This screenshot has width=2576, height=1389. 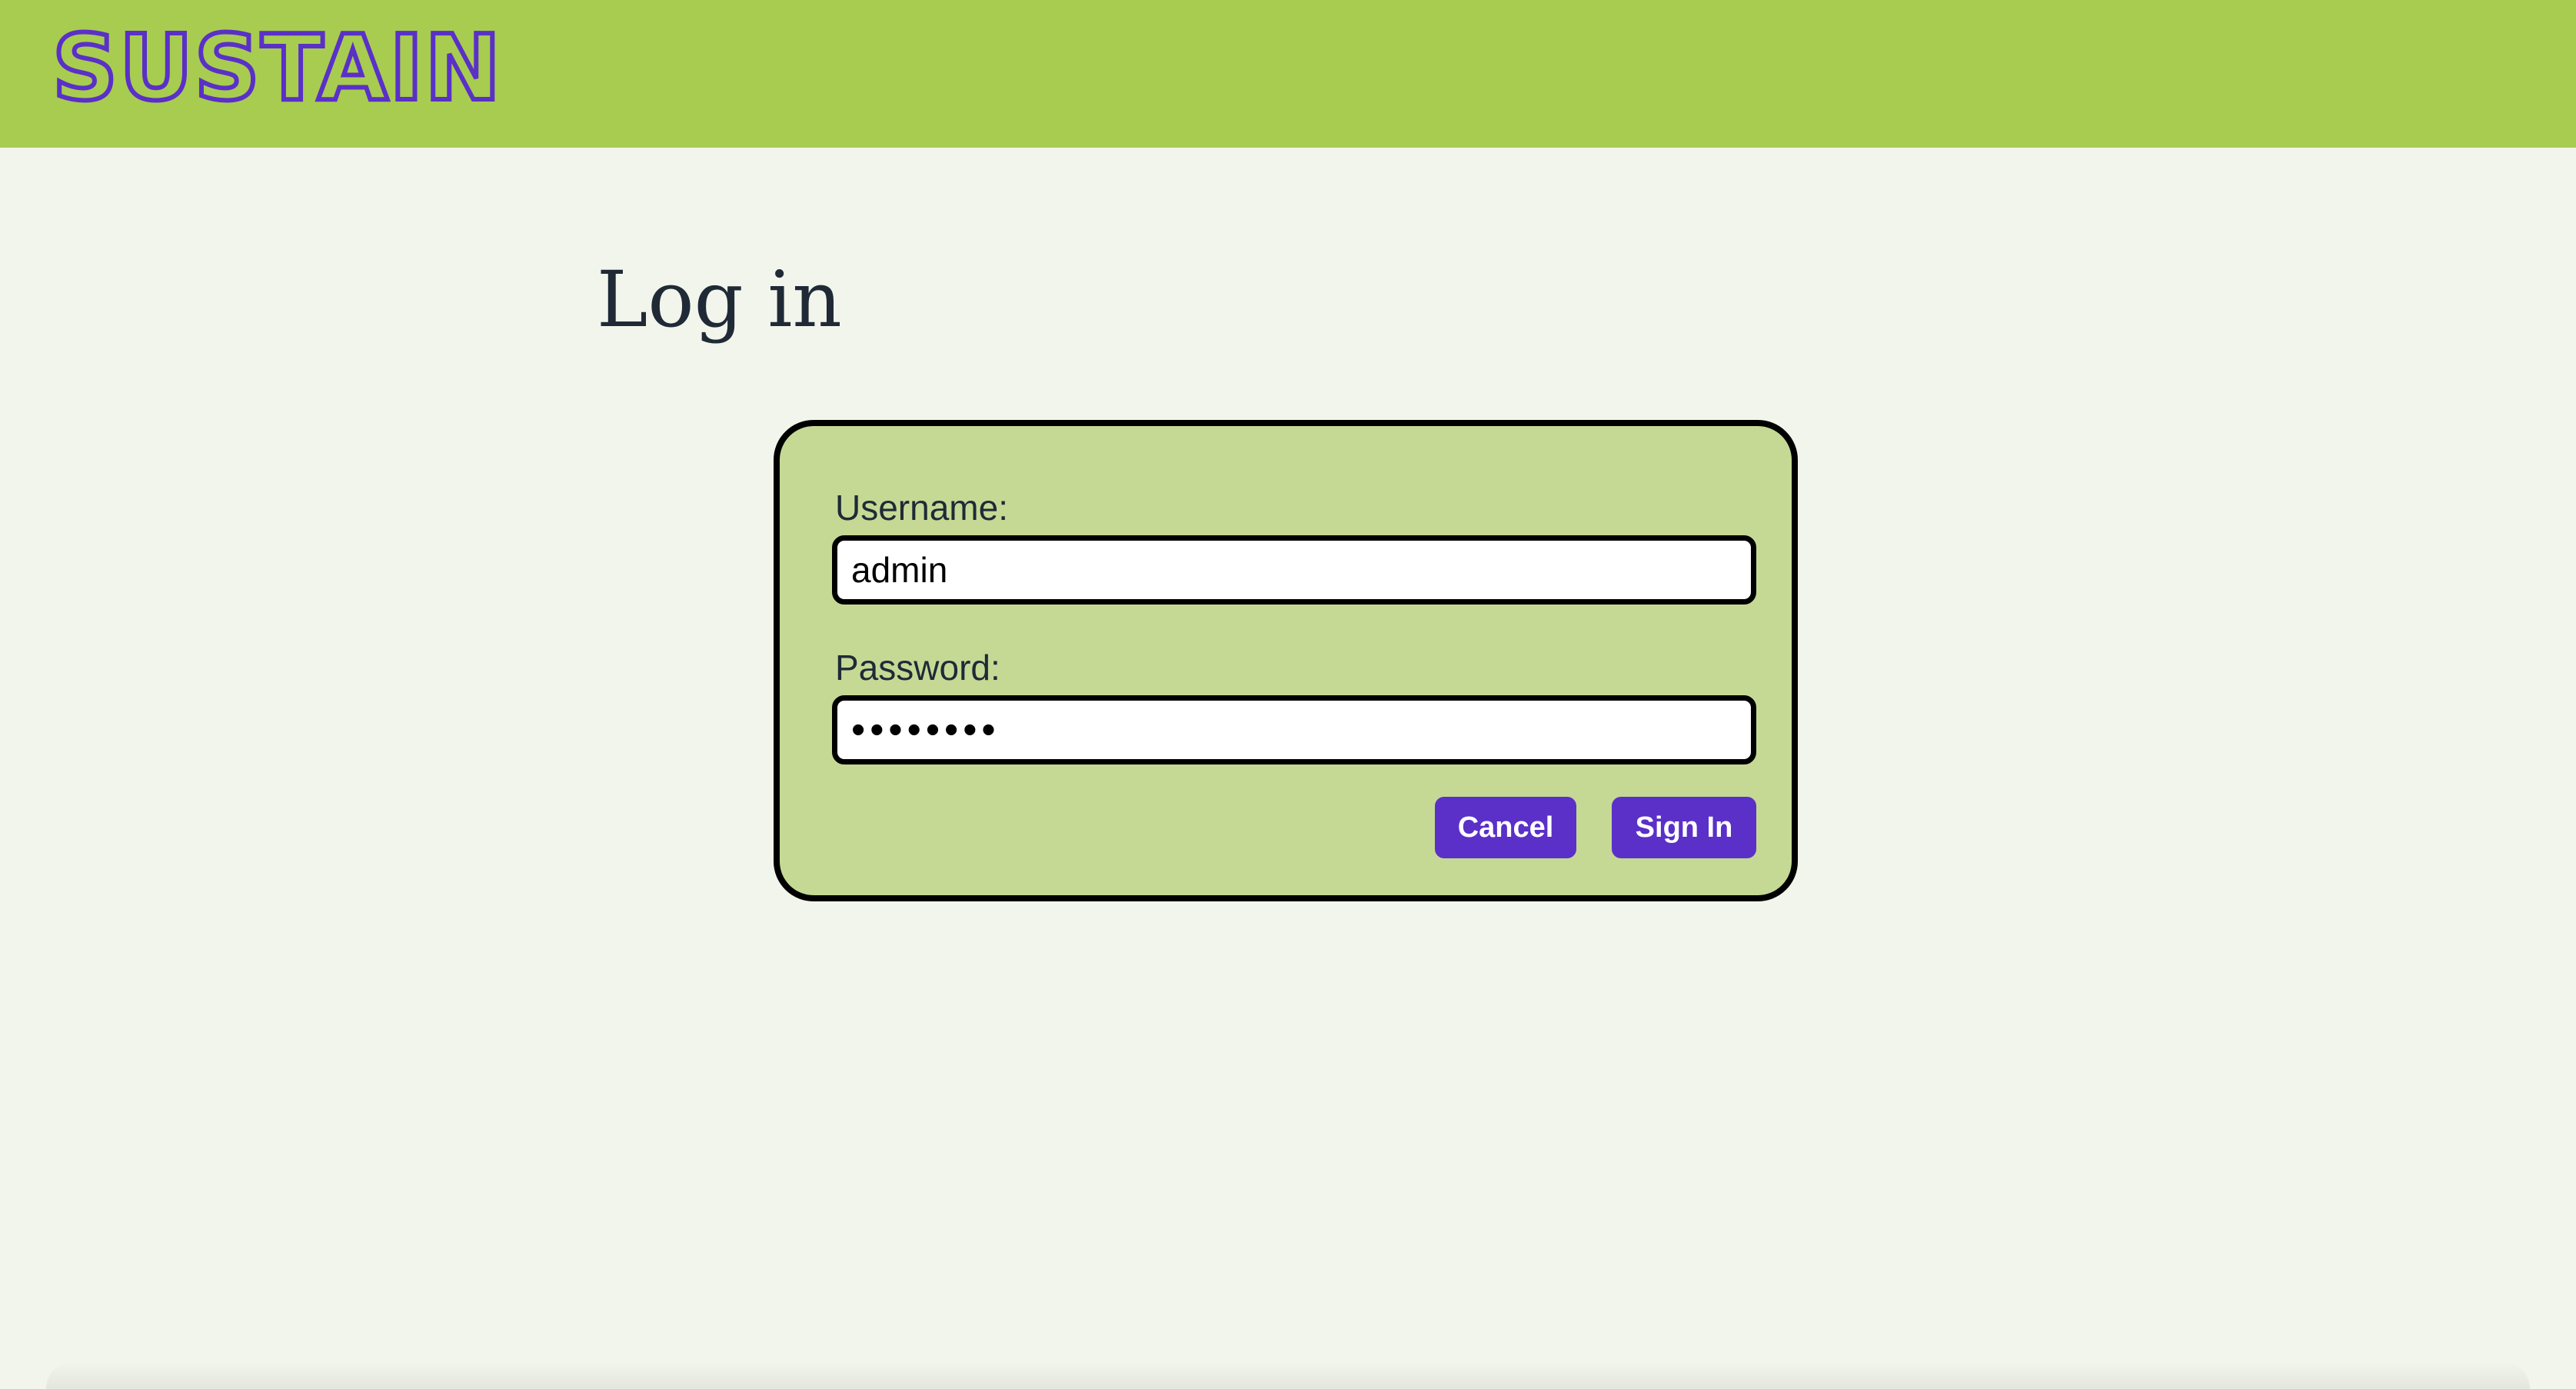 What do you see at coordinates (1286, 660) in the screenshot?
I see `login-form: Username: Password: Cancel Sign In` at bounding box center [1286, 660].